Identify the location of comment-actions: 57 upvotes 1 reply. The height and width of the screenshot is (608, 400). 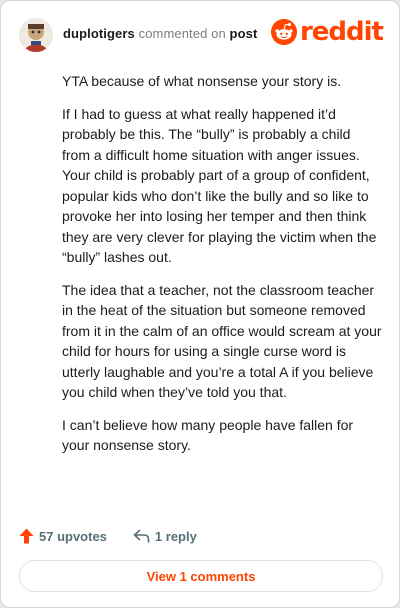
(108, 536).